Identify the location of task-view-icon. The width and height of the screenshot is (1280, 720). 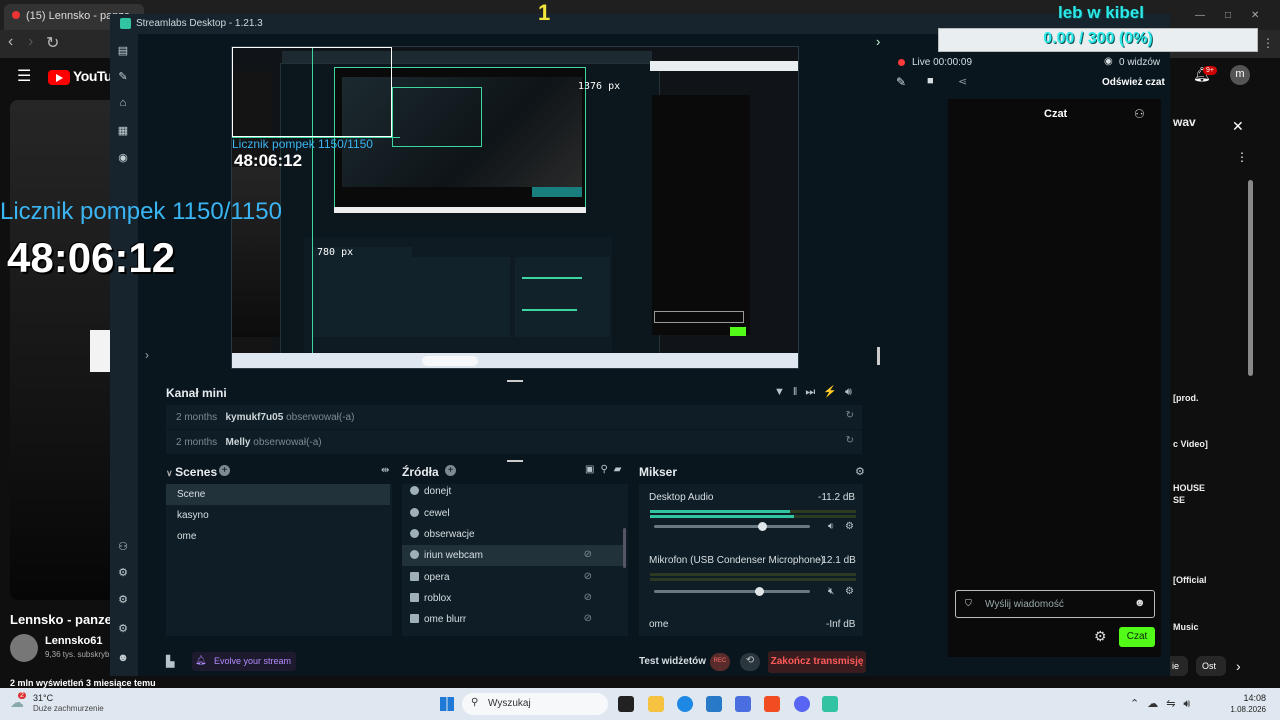
(626, 704).